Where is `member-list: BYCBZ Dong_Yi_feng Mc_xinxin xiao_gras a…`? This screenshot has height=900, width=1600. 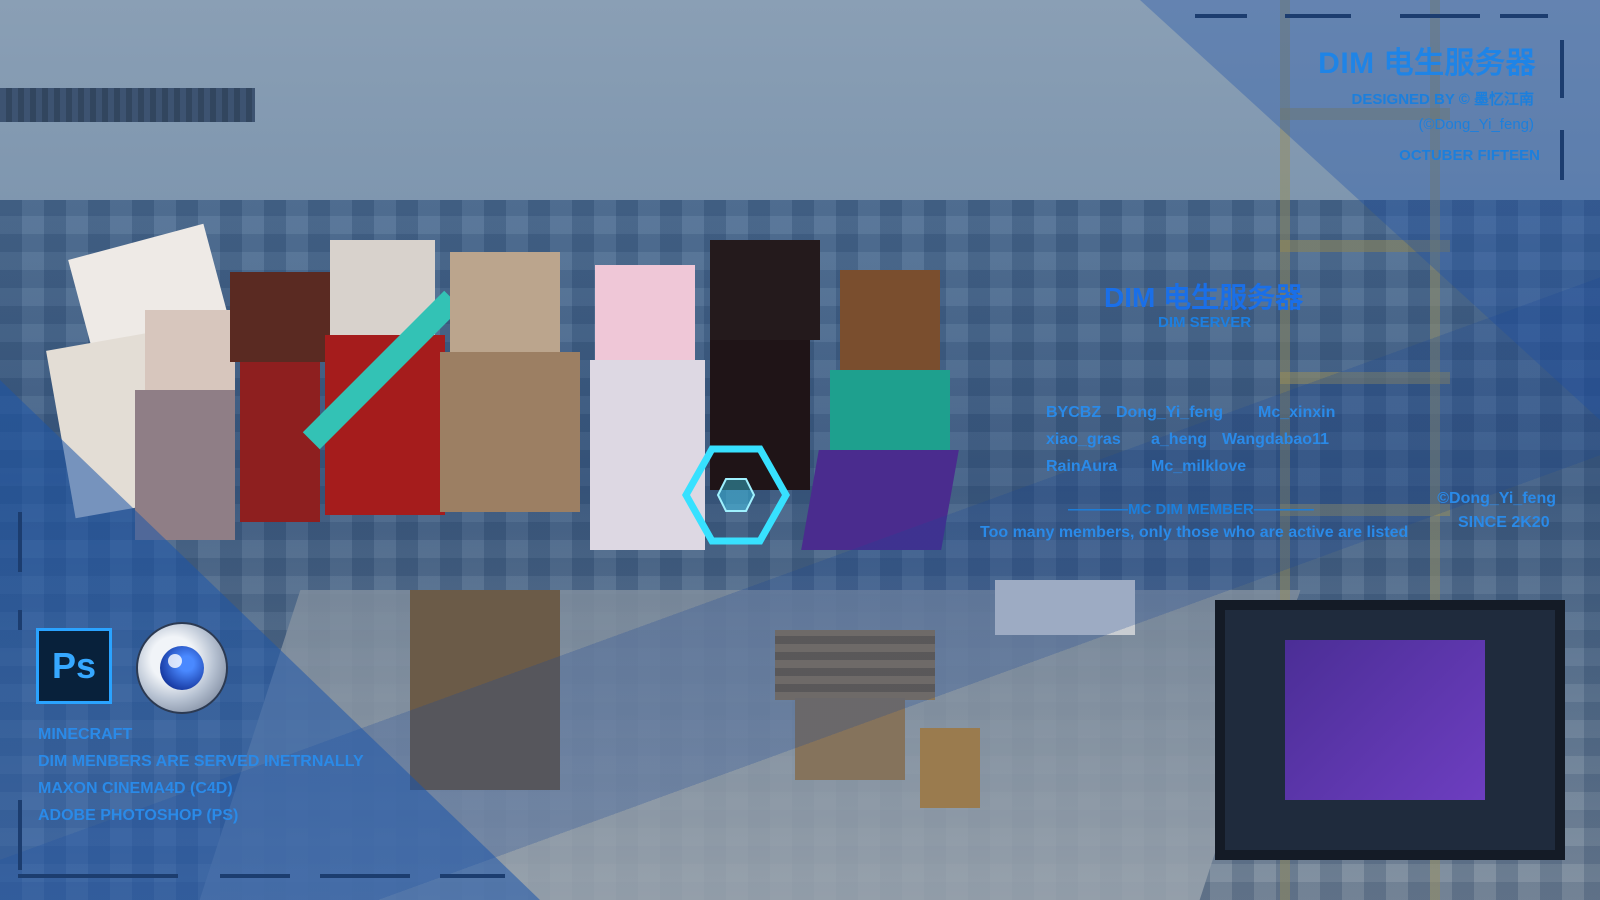 member-list: BYCBZ Dong_Yi_feng Mc_xinxin xiao_gras a… is located at coordinates (1227, 444).